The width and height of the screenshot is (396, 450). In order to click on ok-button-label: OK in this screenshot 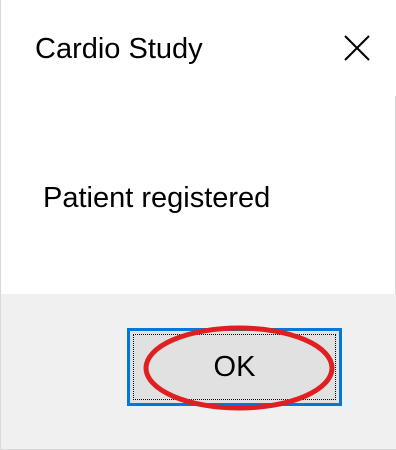, I will do `click(234, 366)`.